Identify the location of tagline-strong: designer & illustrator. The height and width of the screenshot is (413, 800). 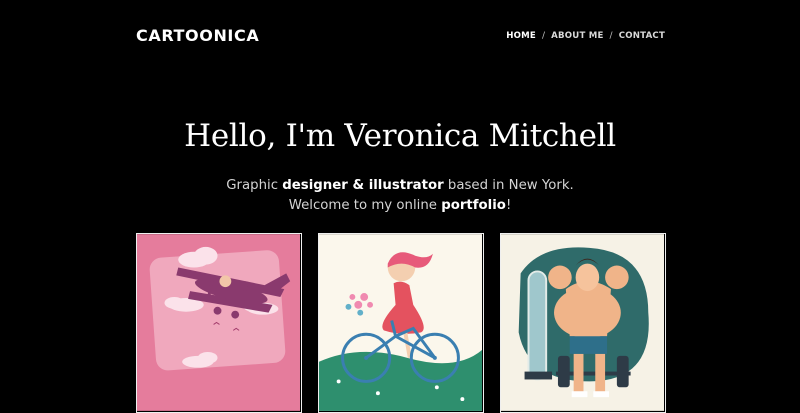
(363, 185).